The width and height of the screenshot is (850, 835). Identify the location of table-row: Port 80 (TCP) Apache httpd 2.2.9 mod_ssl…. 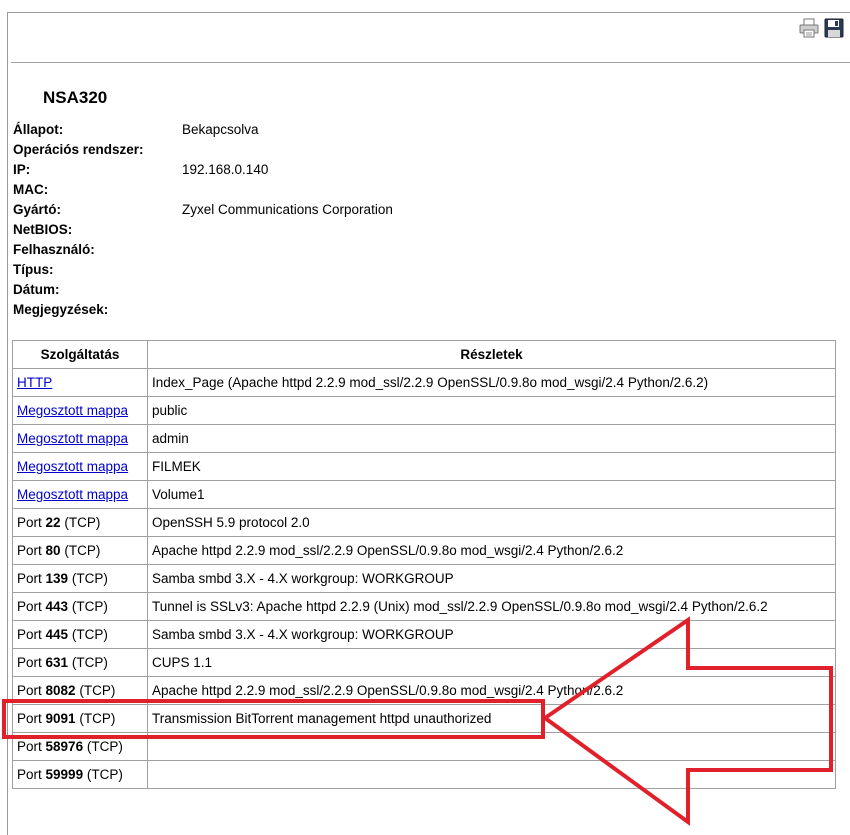
(424, 550).